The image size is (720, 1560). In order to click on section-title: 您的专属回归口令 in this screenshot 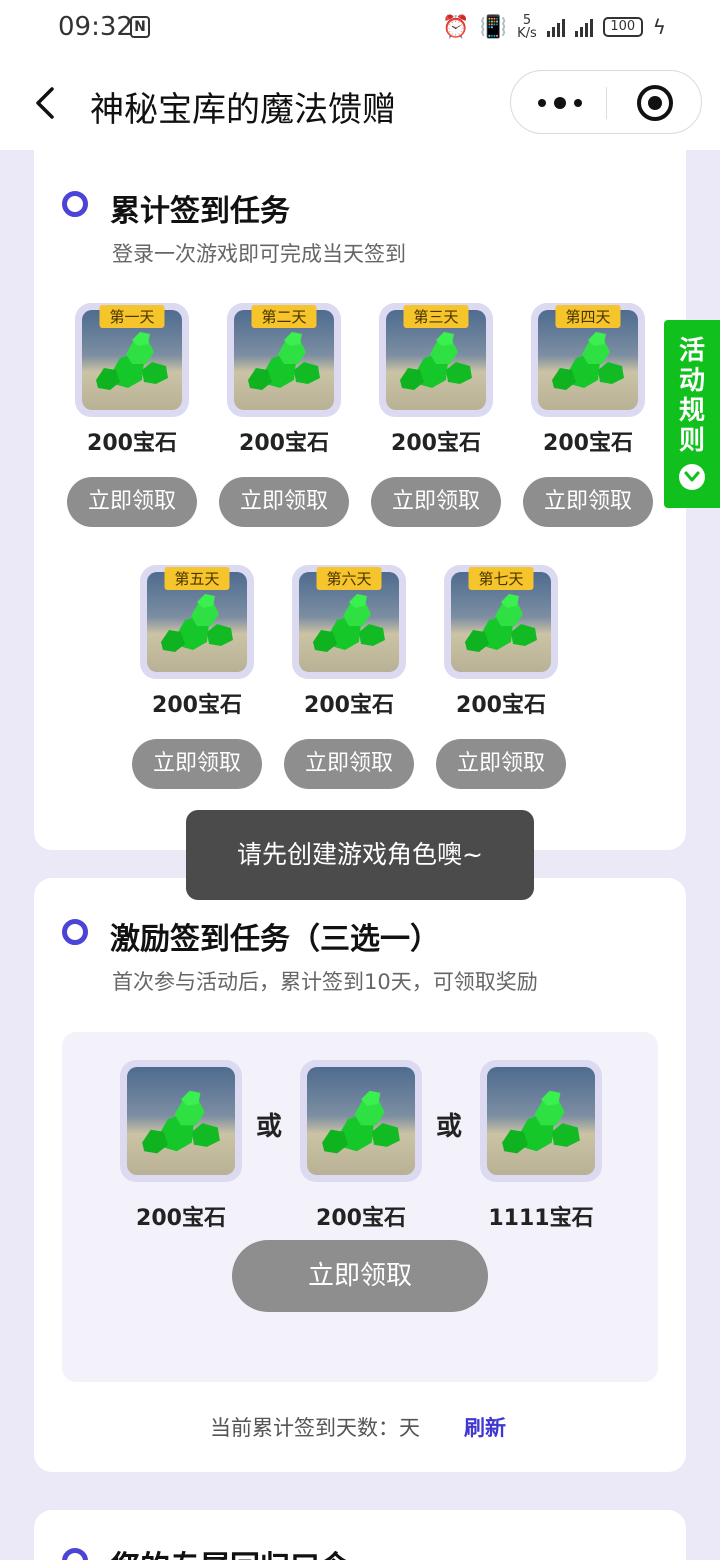, I will do `click(230, 1551)`.